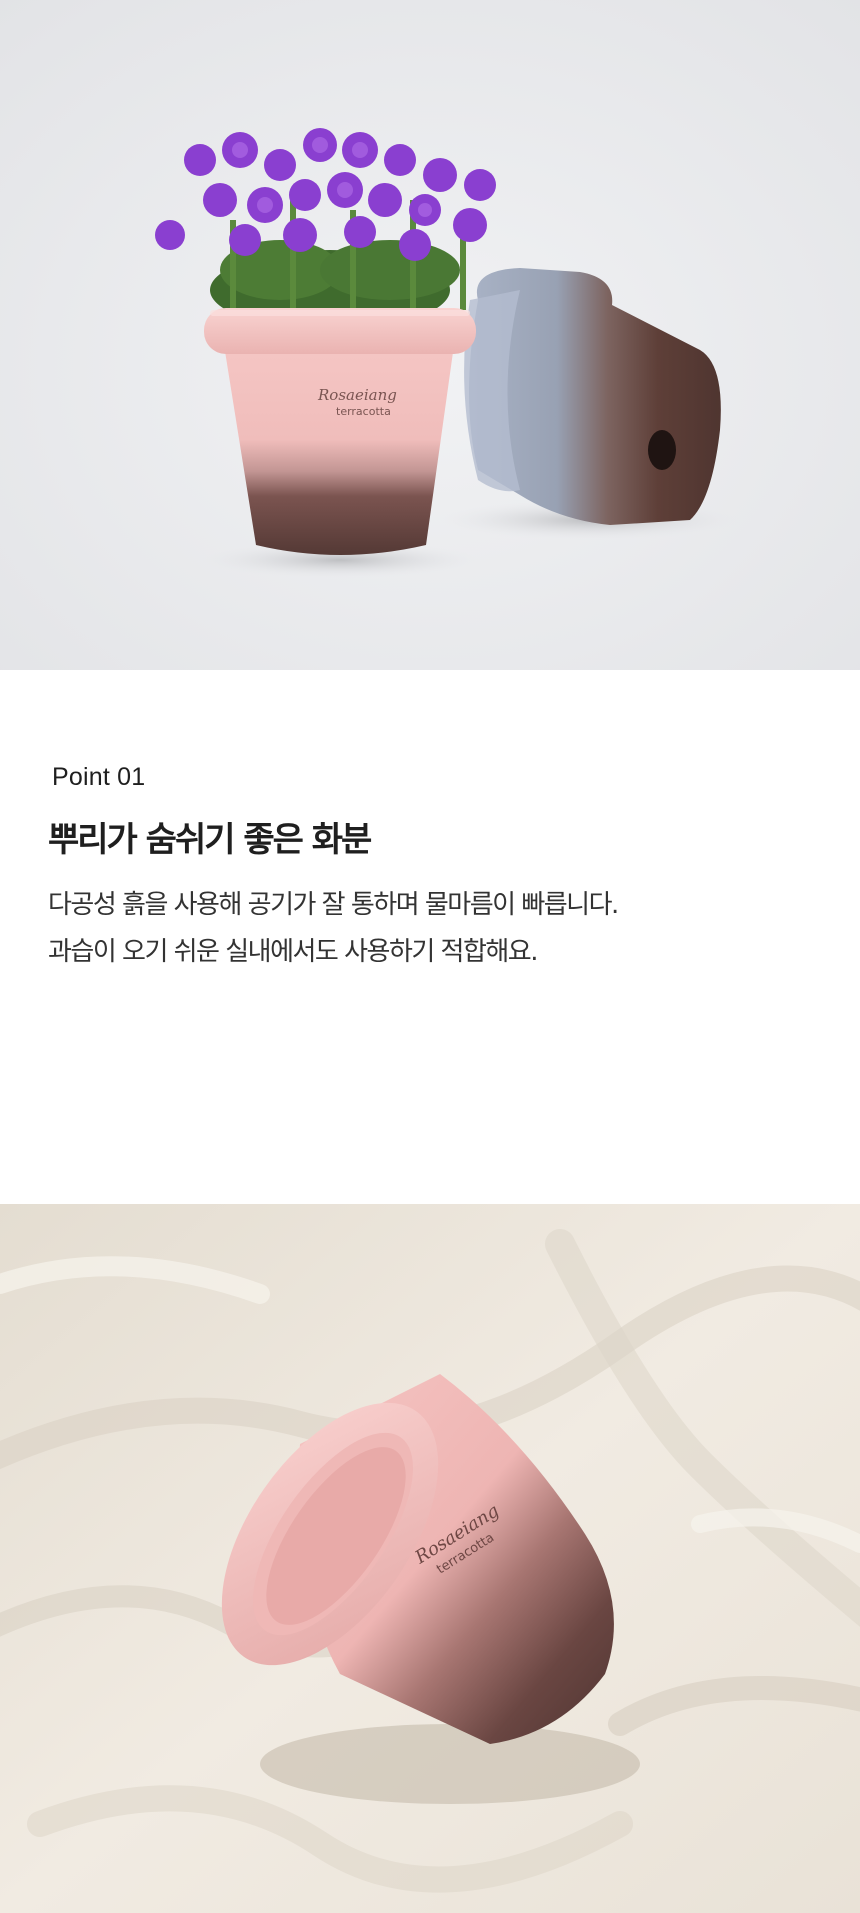  Describe the element at coordinates (210, 840) in the screenshot. I see `feature-headline: 뿌리가 숨쉬기 좋은 화분` at that location.